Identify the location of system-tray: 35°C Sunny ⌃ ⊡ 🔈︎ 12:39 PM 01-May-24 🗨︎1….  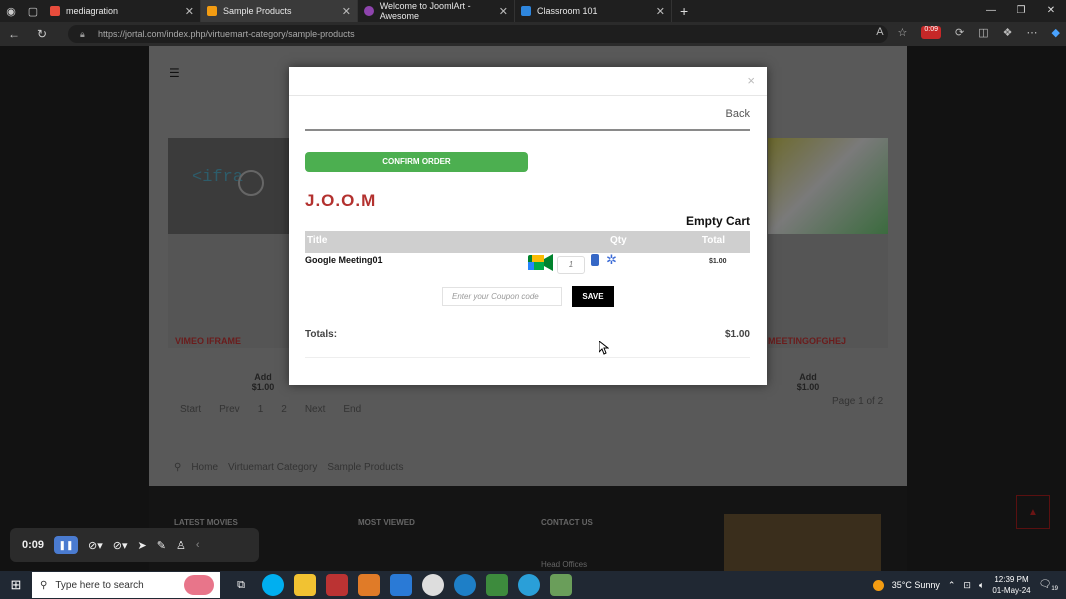
(969, 585).